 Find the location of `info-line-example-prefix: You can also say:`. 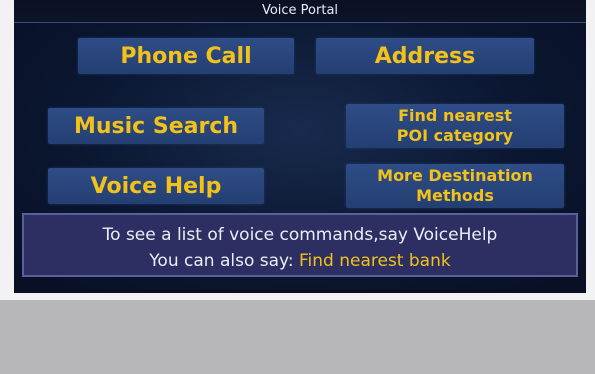

info-line-example-prefix: You can also say: is located at coordinates (224, 261).